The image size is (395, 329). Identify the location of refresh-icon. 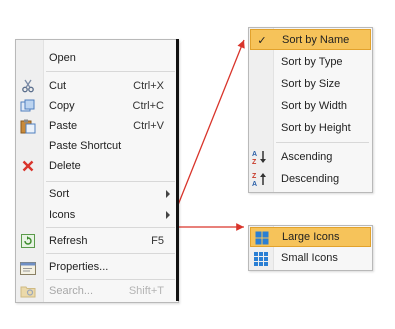
(28, 241).